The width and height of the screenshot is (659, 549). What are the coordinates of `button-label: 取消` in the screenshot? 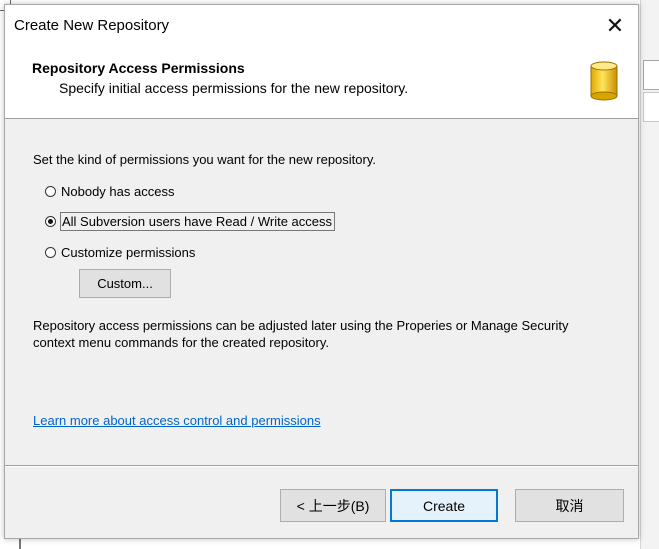 It's located at (569, 505).